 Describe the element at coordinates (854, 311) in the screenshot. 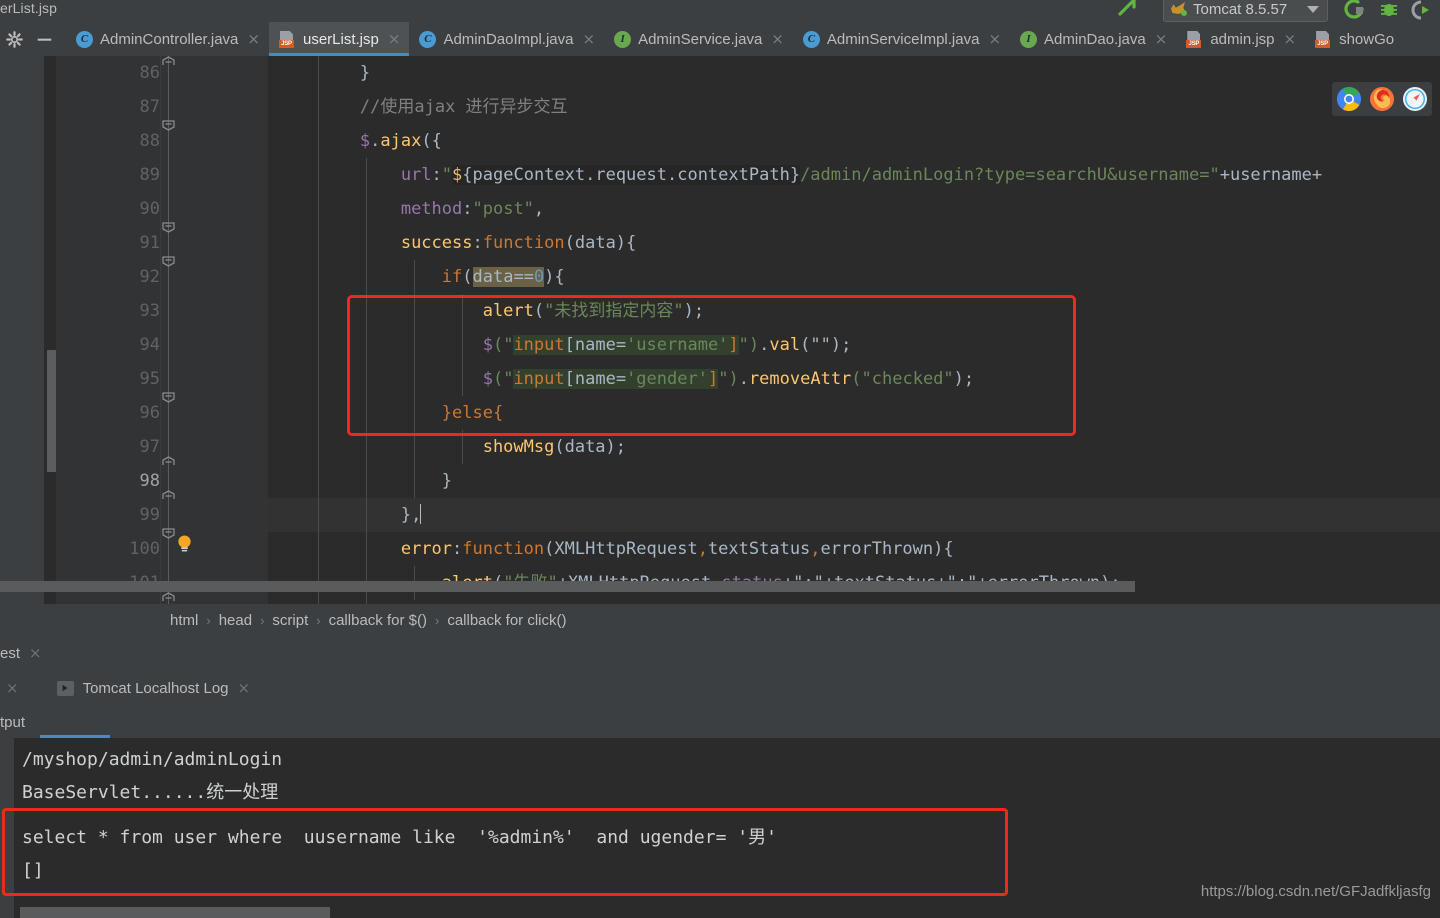

I see `code-line: alert("未找到指定内容");` at that location.